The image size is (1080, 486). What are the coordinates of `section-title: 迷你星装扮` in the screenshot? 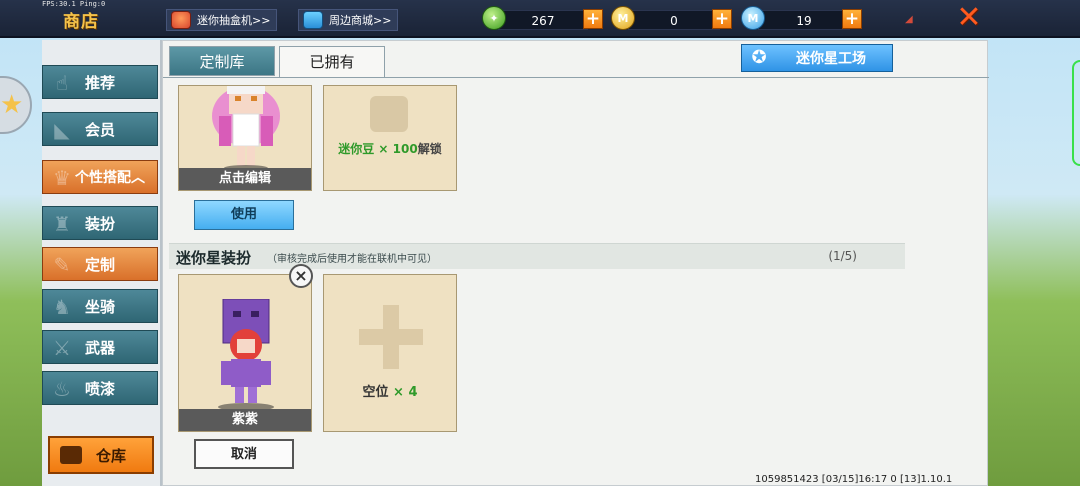 It's located at (214, 258).